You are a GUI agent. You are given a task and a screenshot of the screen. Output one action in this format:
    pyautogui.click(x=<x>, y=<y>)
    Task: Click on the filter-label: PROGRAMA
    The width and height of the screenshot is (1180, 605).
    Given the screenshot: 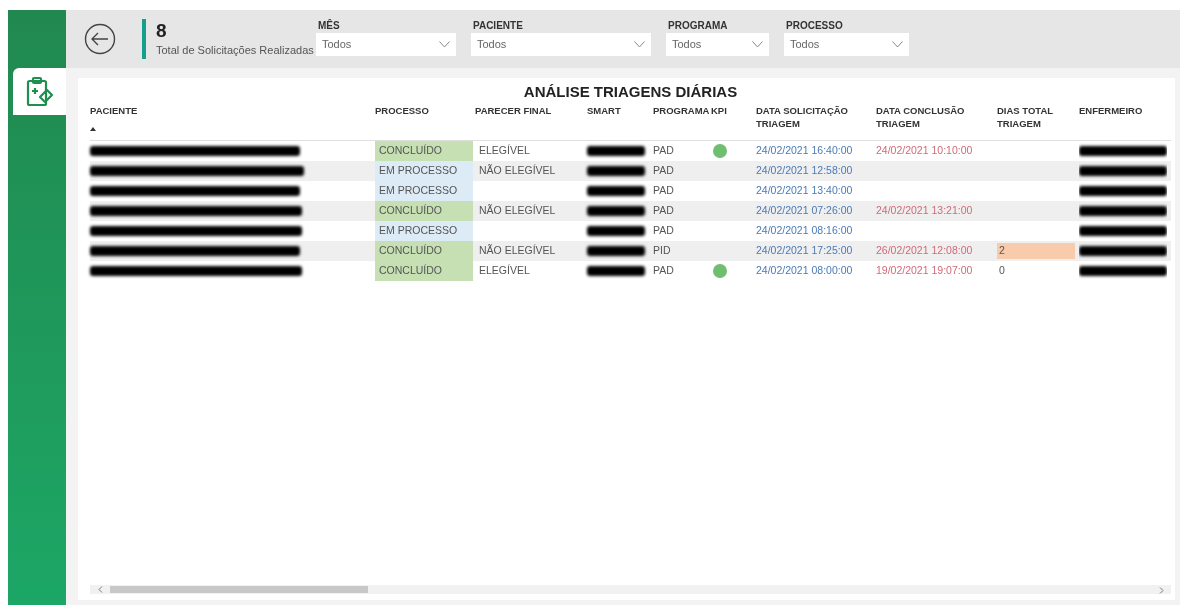 What is the action you would take?
    pyautogui.click(x=698, y=26)
    